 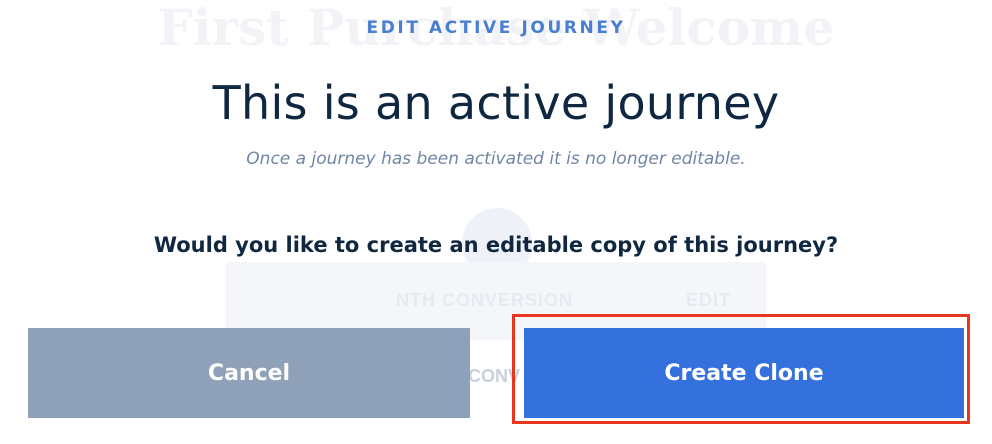 What do you see at coordinates (249, 373) in the screenshot?
I see `cancel-button: Cancel` at bounding box center [249, 373].